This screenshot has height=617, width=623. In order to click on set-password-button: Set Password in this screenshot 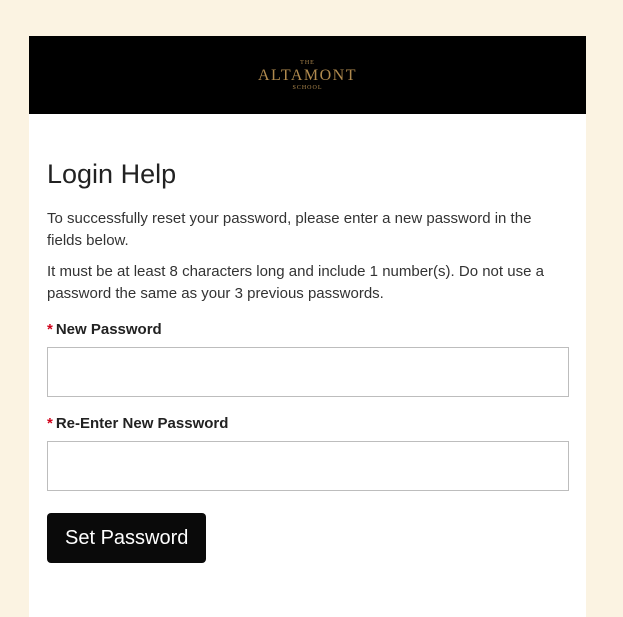, I will do `click(127, 538)`.